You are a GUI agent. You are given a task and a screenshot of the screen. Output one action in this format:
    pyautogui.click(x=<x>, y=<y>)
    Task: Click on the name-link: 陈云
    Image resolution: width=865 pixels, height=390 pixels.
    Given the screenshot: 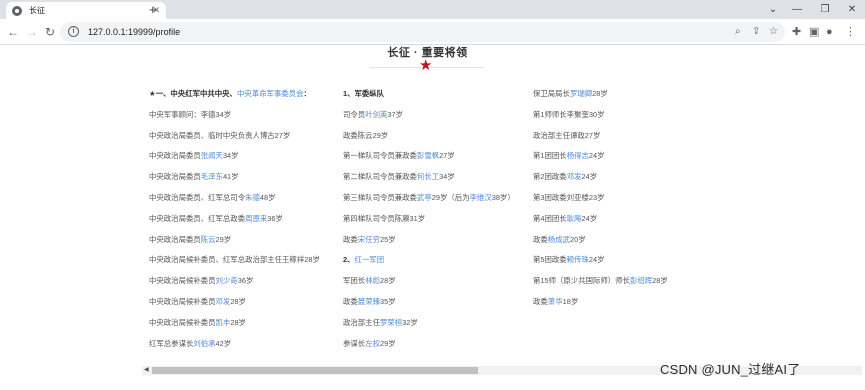 What is the action you would take?
    pyautogui.click(x=208, y=239)
    